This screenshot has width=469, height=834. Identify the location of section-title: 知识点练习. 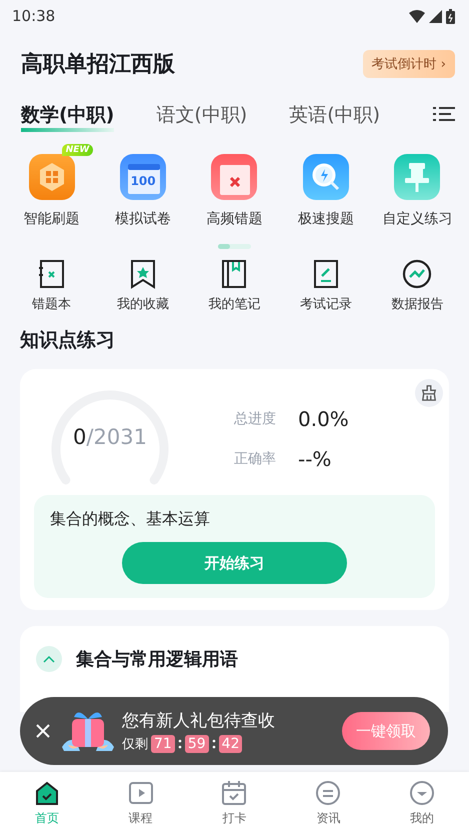
(67, 340).